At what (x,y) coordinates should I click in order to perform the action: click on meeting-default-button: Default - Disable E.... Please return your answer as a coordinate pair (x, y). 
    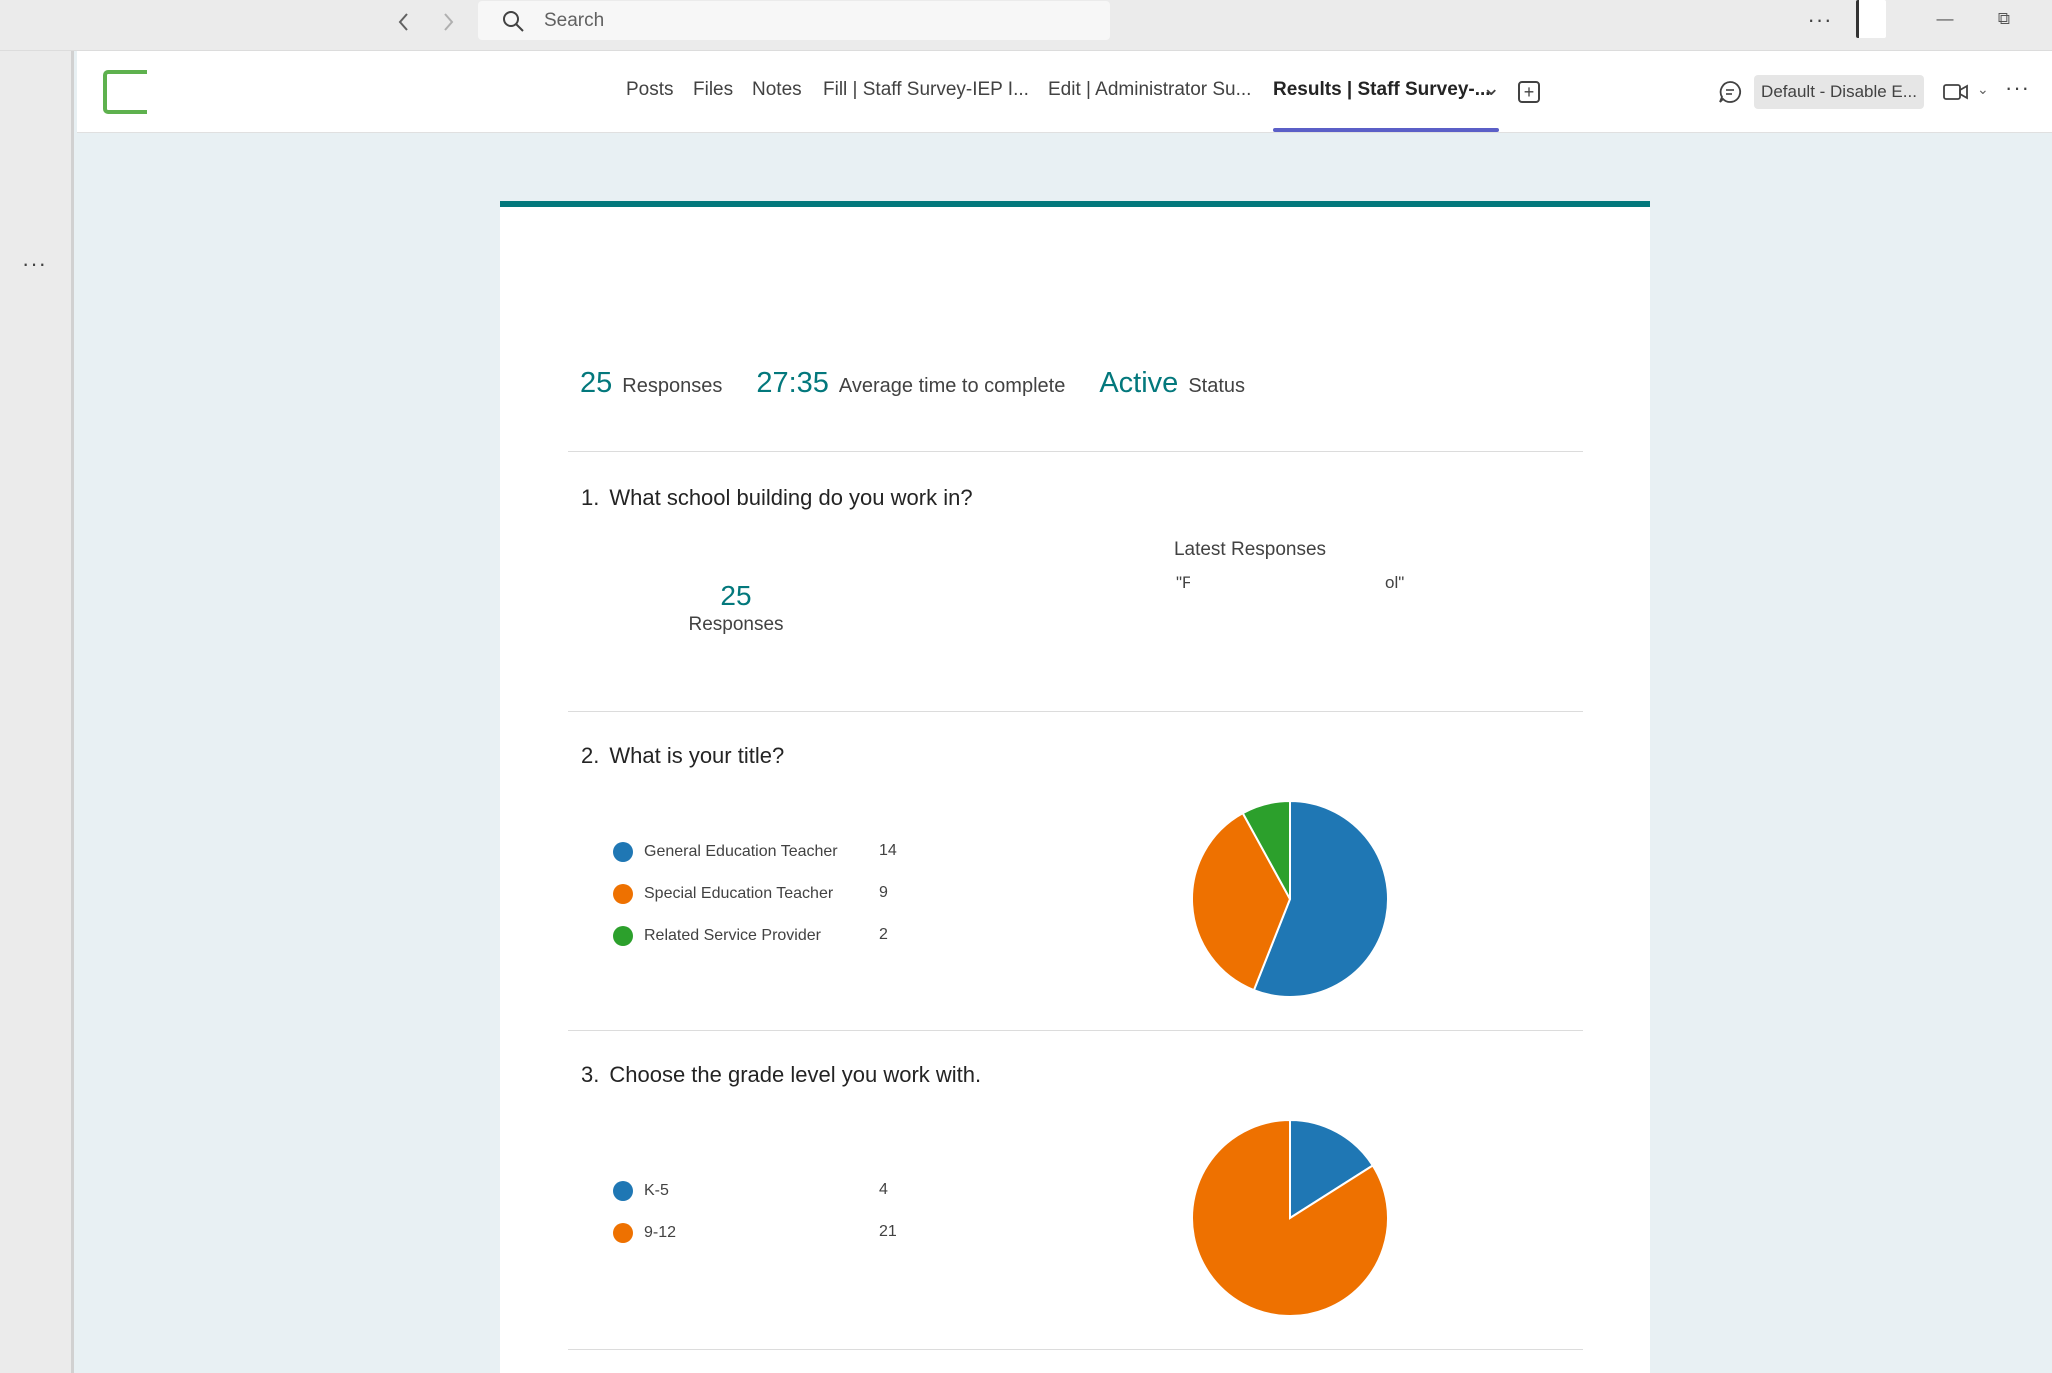
    Looking at the image, I should click on (1839, 92).